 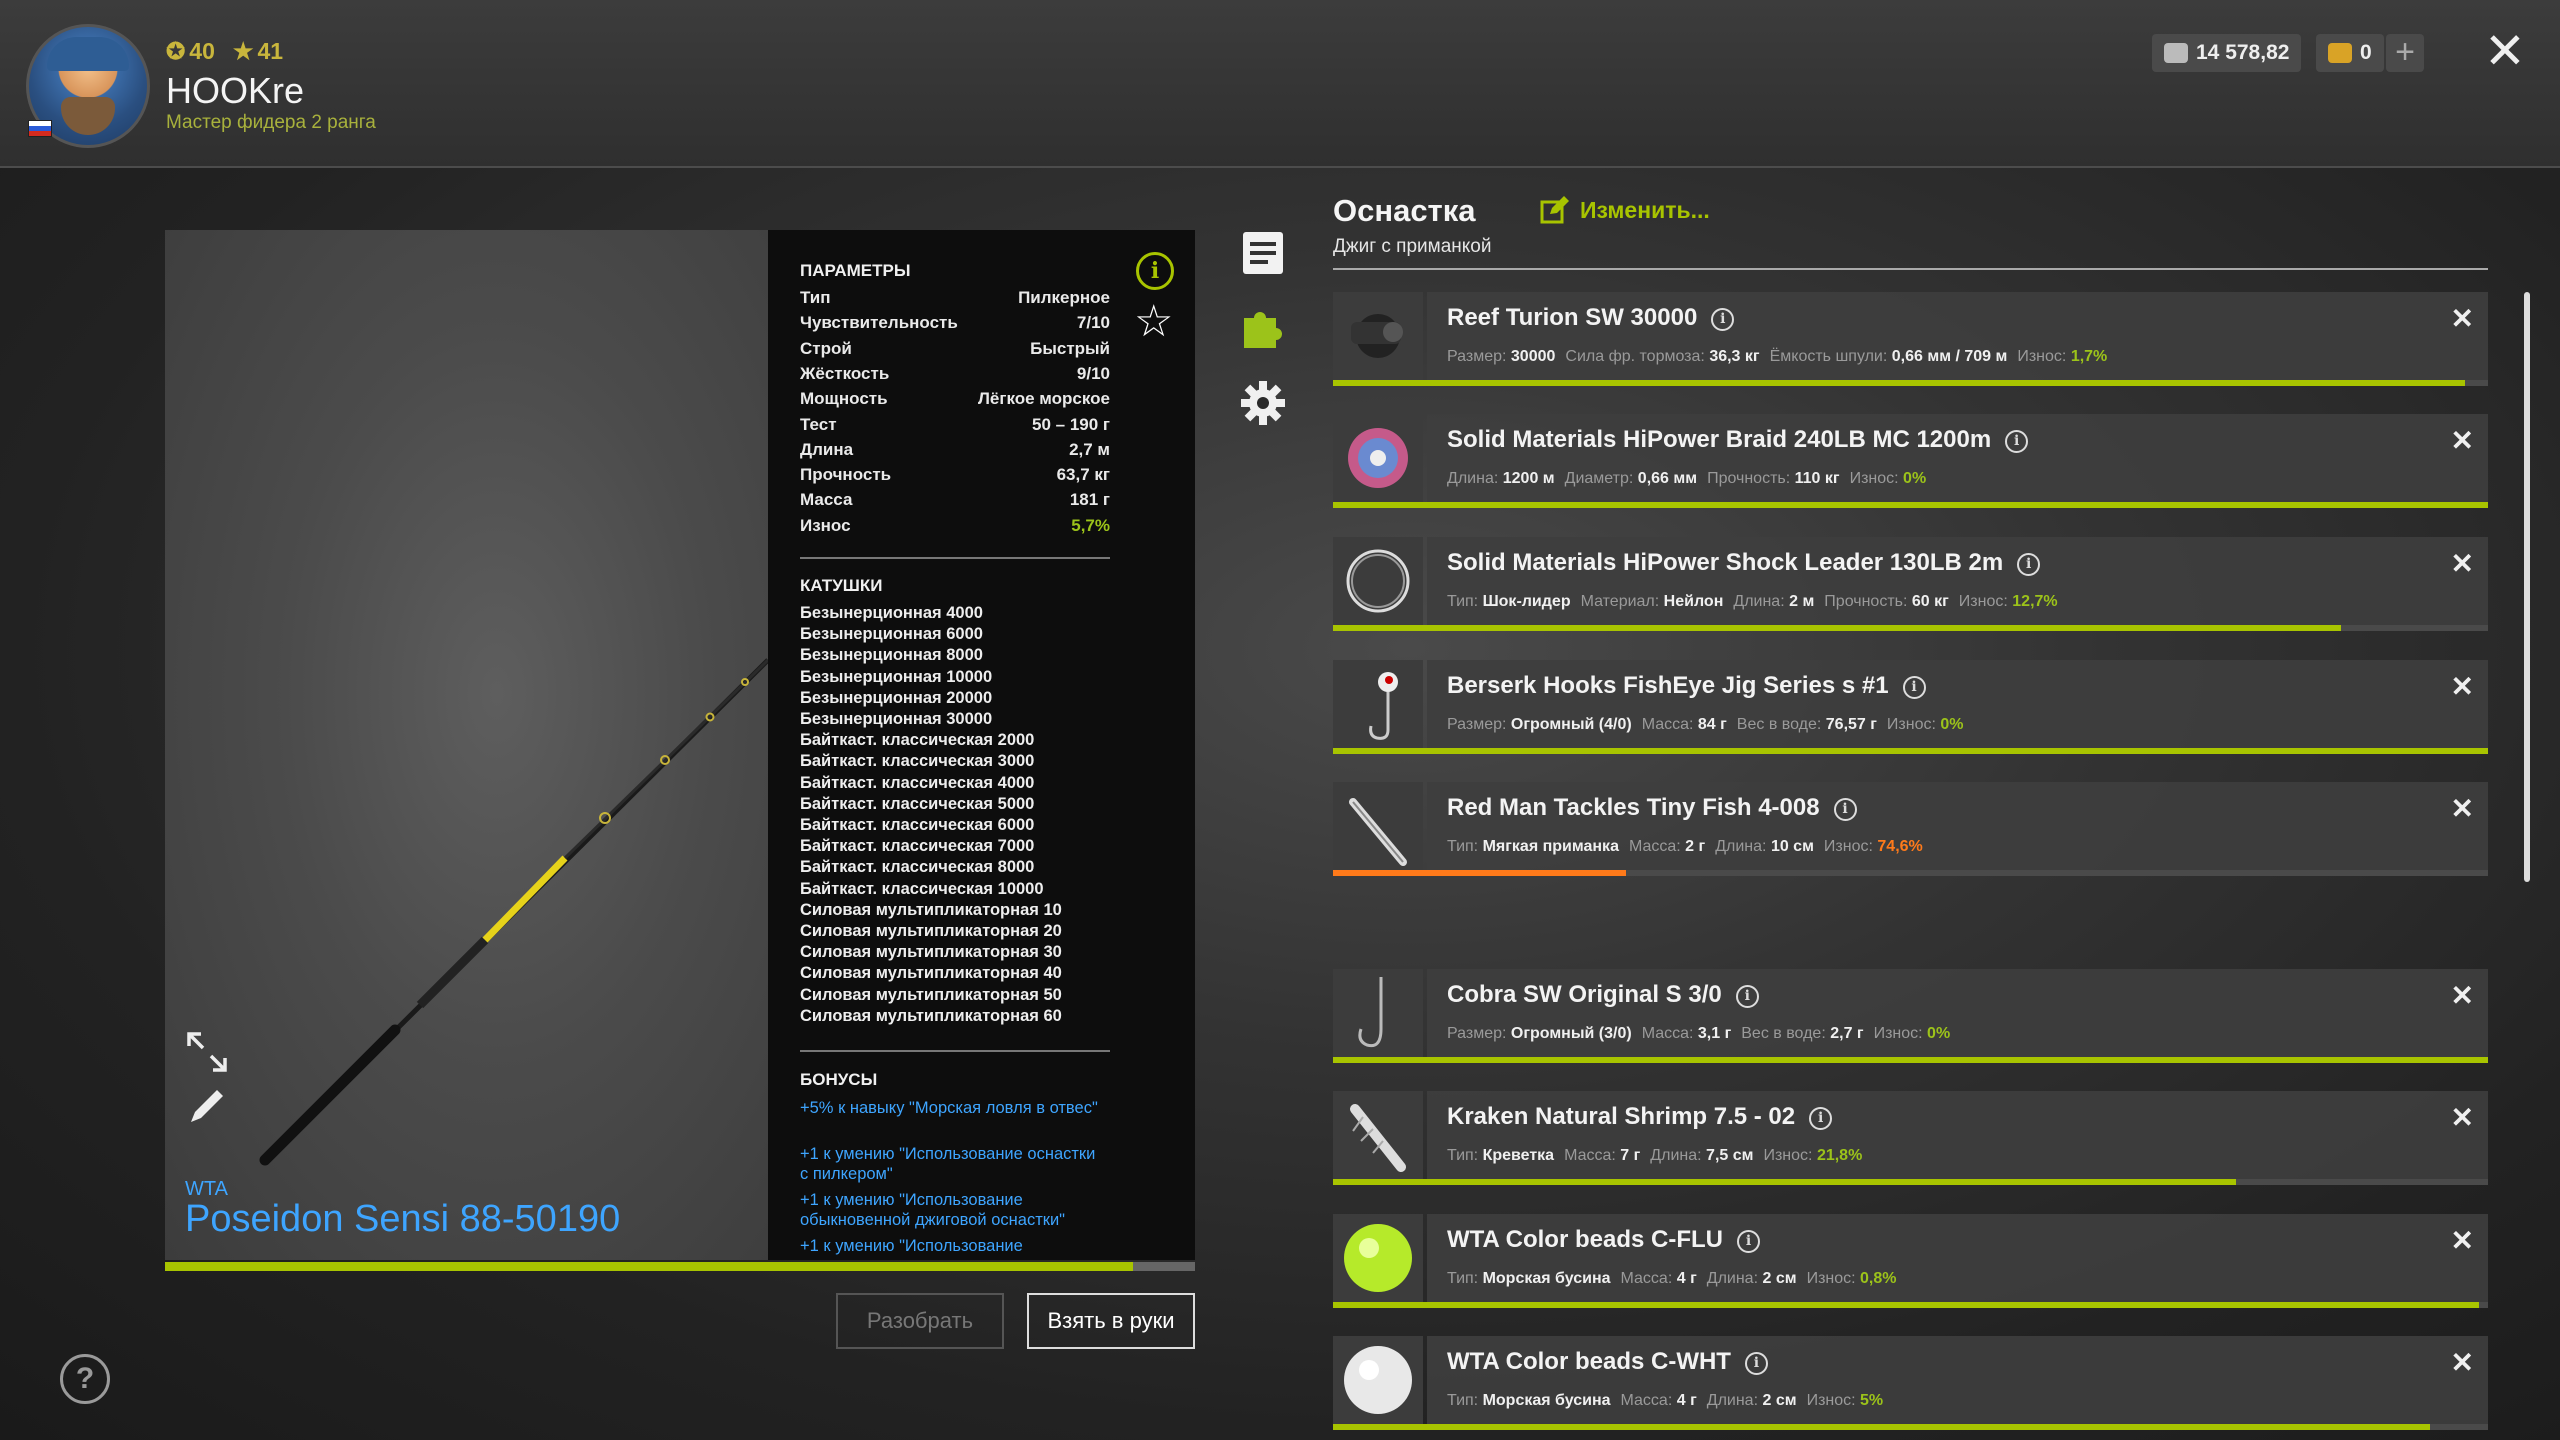 What do you see at coordinates (839, 1079) in the screenshot?
I see `bonuses-title: БОНУСЫ` at bounding box center [839, 1079].